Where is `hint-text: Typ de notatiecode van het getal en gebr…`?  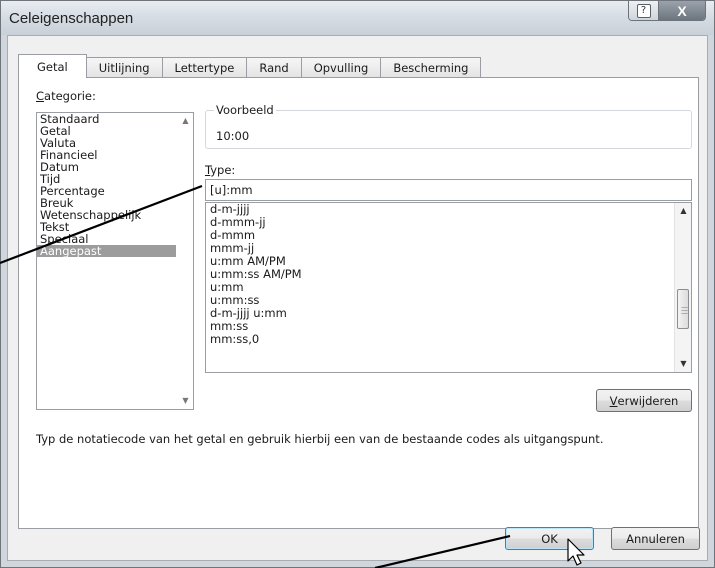
hint-text: Typ de notatiecode van het getal en gebr… is located at coordinates (320, 439).